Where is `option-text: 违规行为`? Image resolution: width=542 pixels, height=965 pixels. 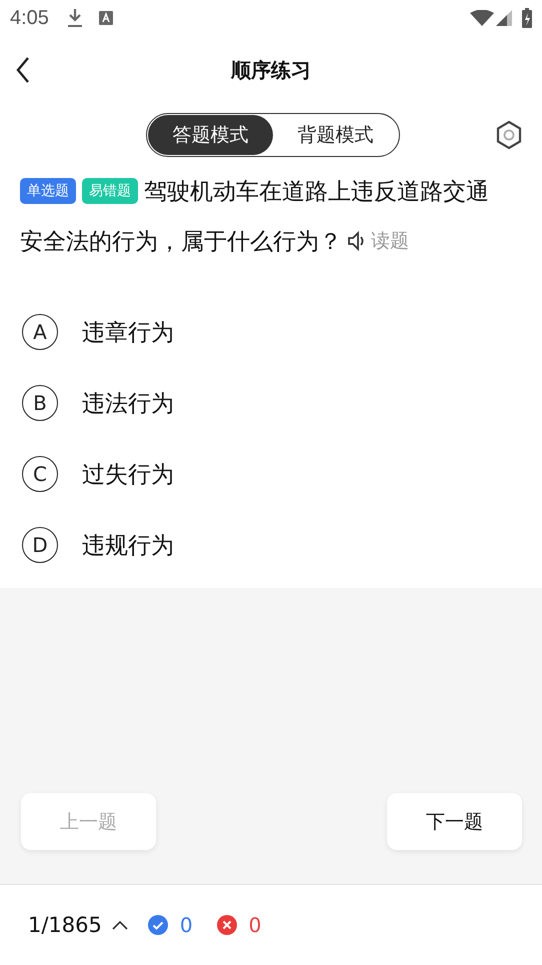
option-text: 违规行为 is located at coordinates (128, 545).